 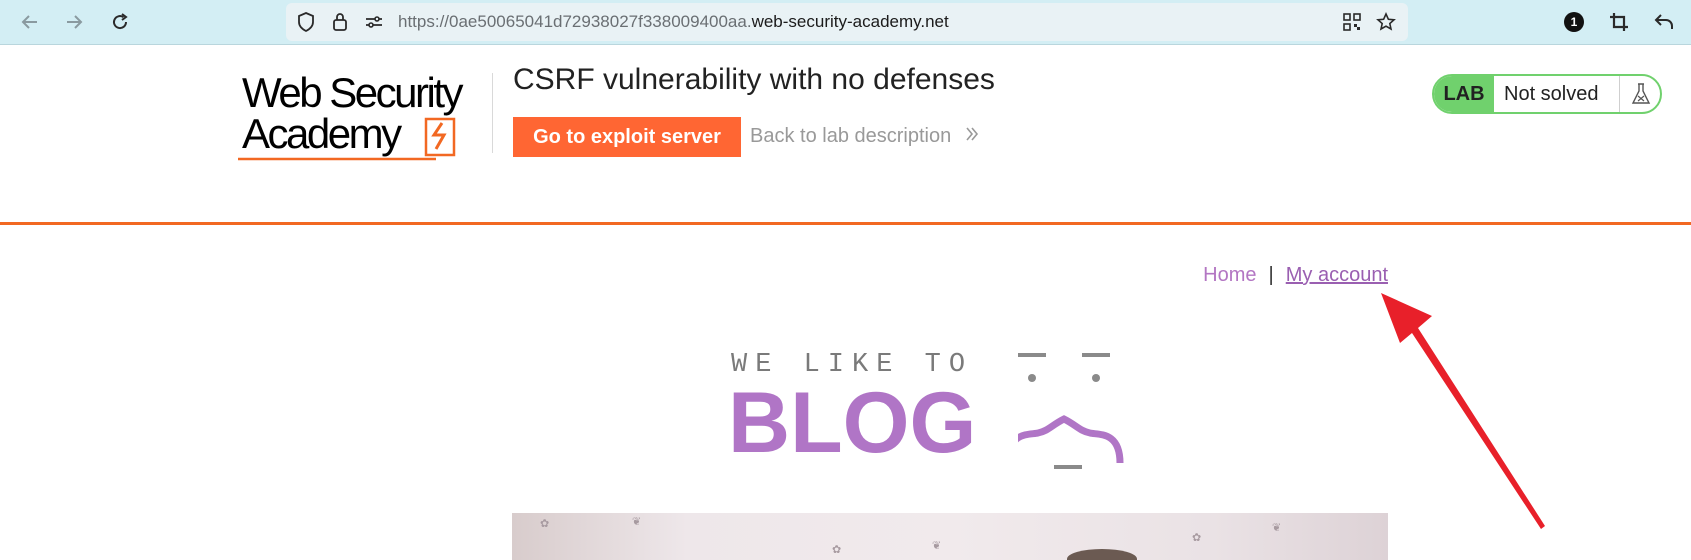 What do you see at coordinates (950, 536) in the screenshot?
I see `blog-hero-image: ✿ ❦ ✿ ❦ ✿ ❦` at bounding box center [950, 536].